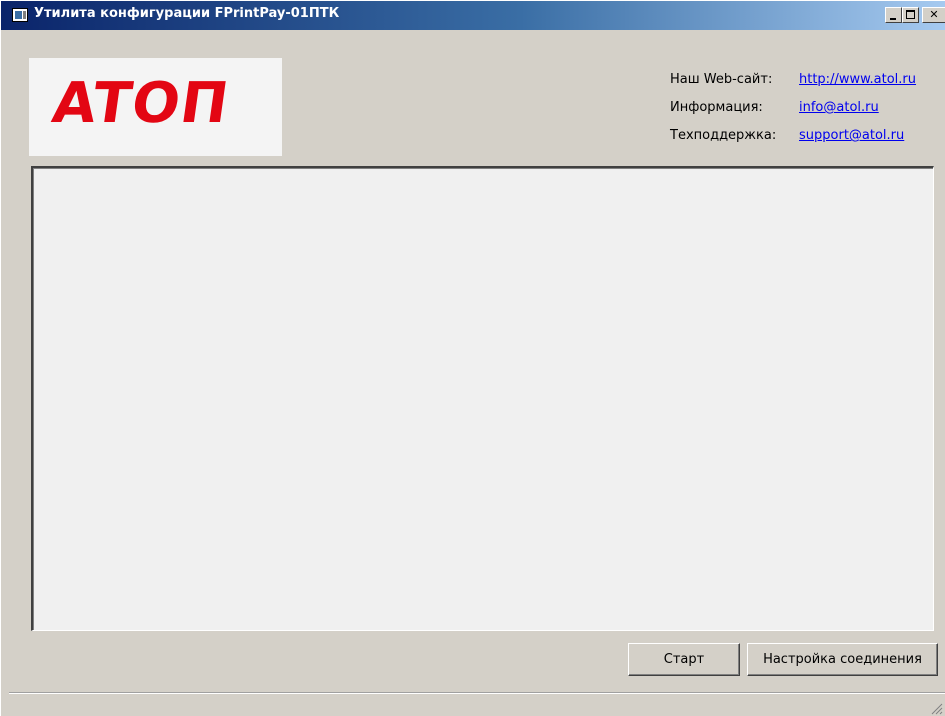 The width and height of the screenshot is (945, 716). I want to click on status-bar-divider, so click(477, 693).